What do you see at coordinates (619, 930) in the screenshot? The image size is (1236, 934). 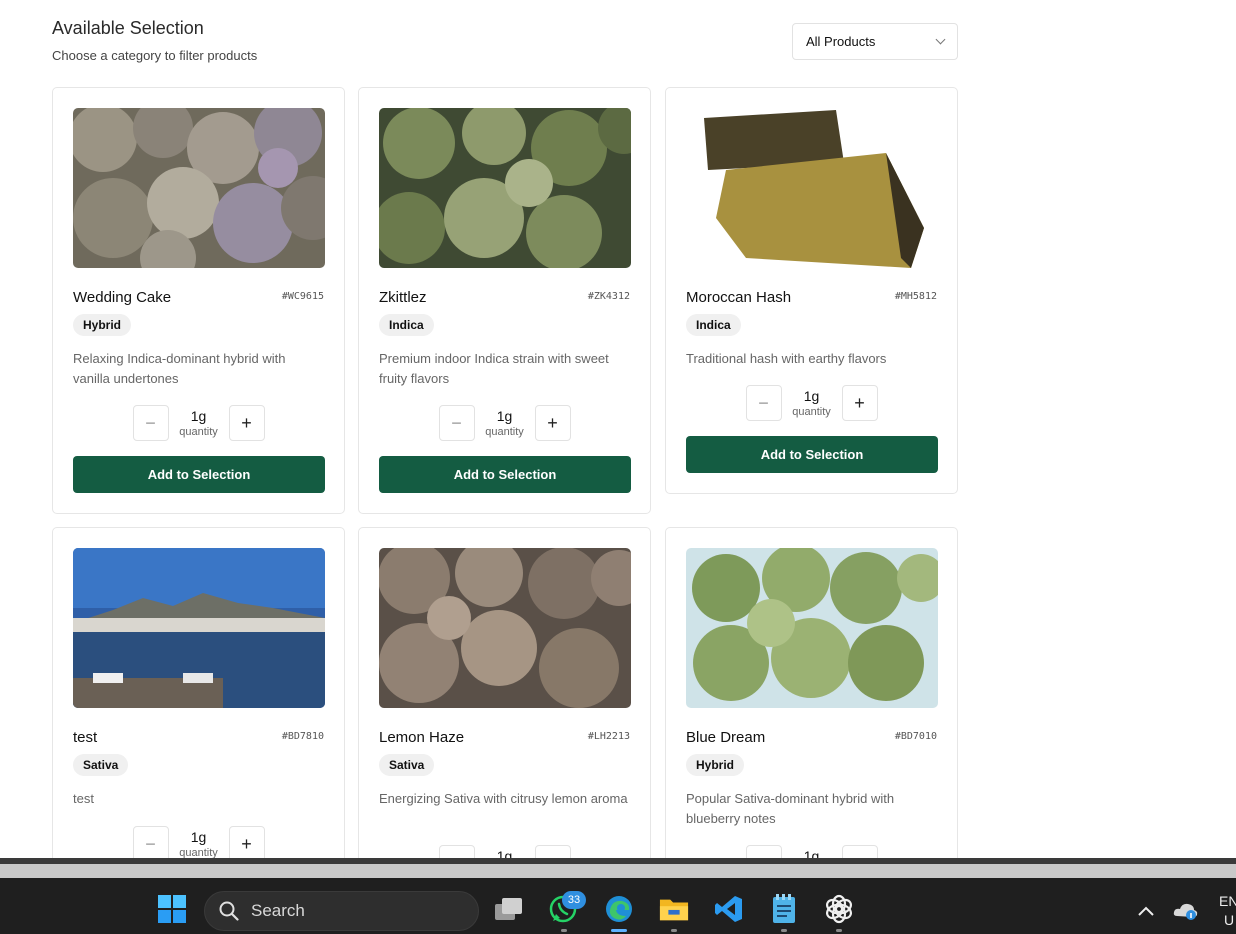 I see `active-indicator` at bounding box center [619, 930].